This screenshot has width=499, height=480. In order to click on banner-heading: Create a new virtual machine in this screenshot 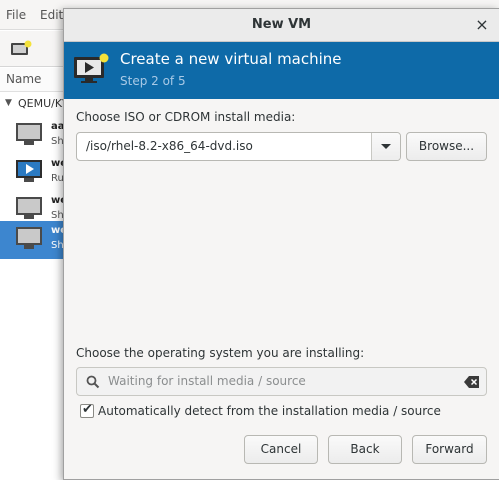, I will do `click(231, 59)`.